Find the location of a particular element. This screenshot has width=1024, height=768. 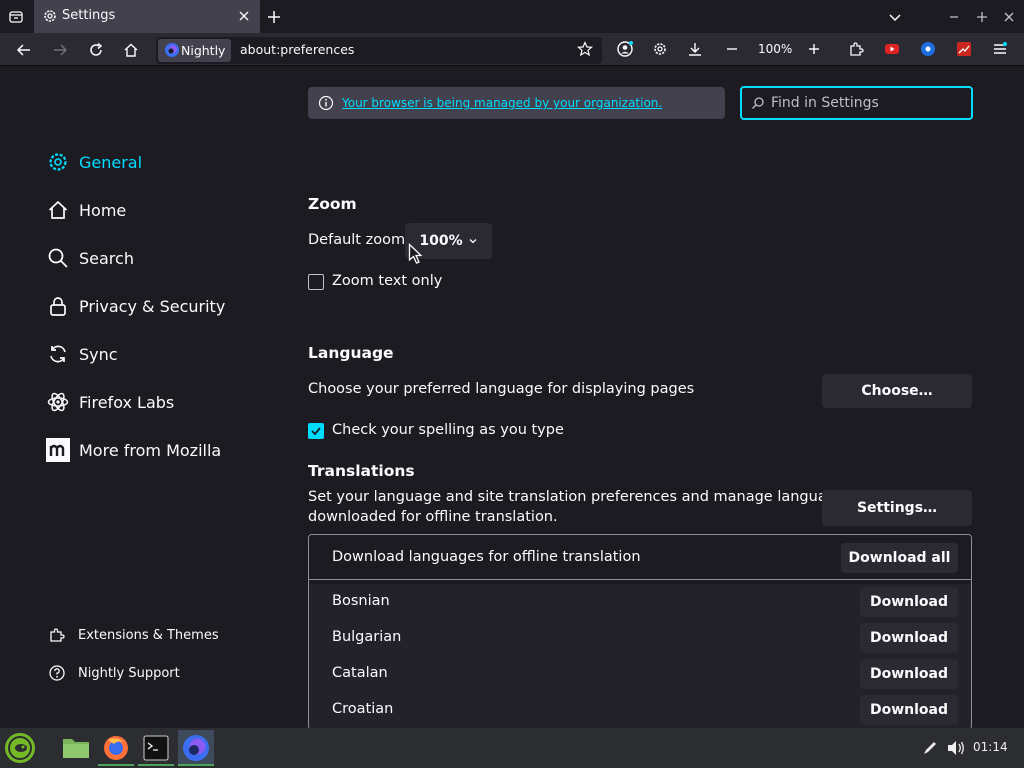

bookmark-star-button is located at coordinates (585, 49).